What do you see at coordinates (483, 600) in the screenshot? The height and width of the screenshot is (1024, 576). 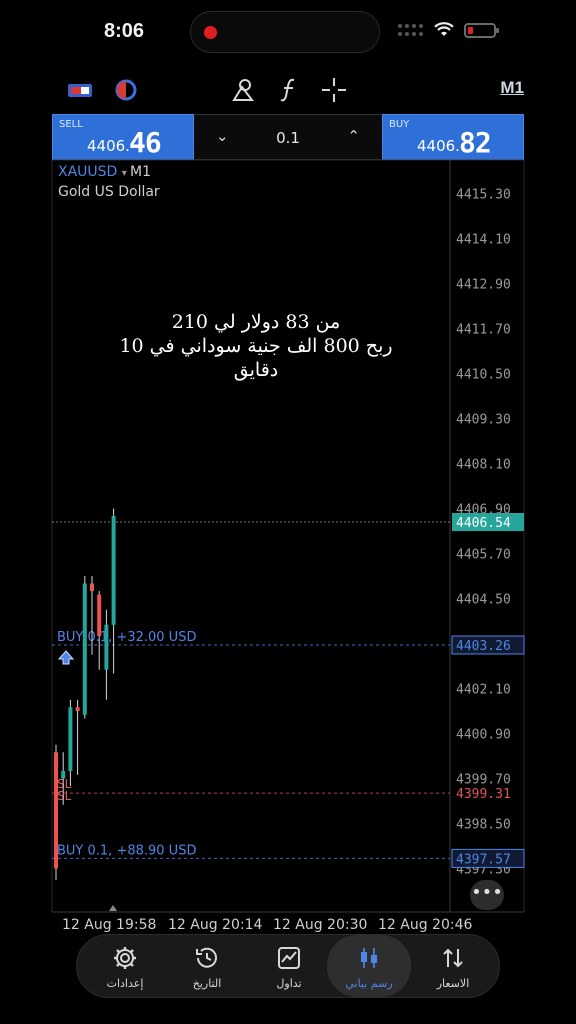 I see `price-axis-label: 4404.50` at bounding box center [483, 600].